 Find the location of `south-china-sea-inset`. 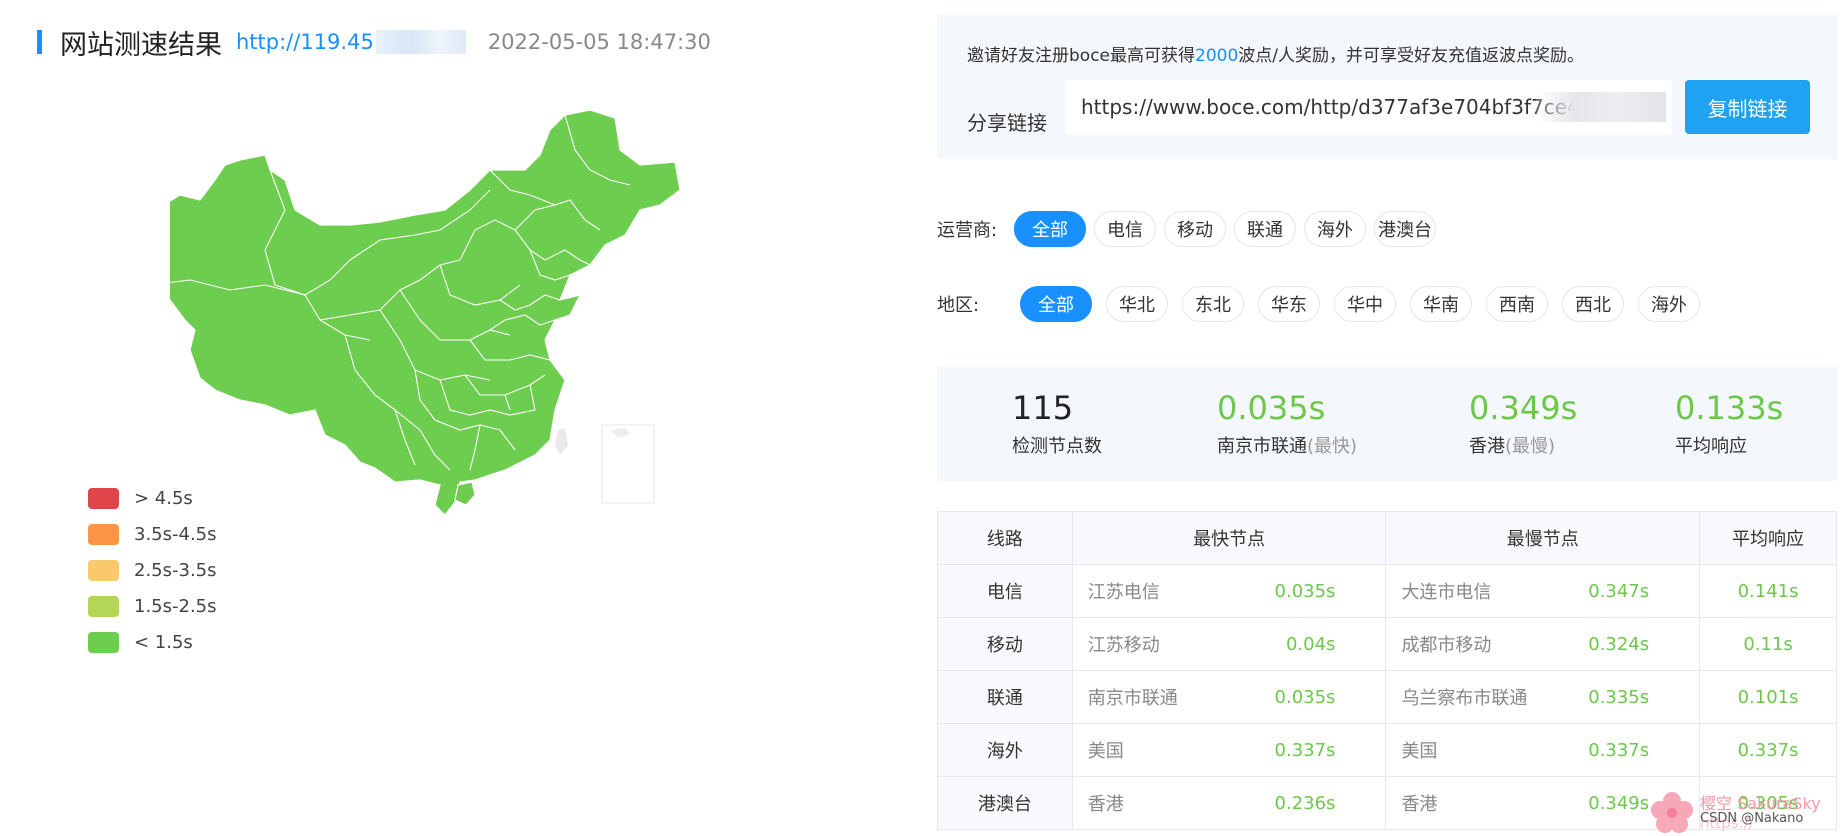

south-china-sea-inset is located at coordinates (628, 464).